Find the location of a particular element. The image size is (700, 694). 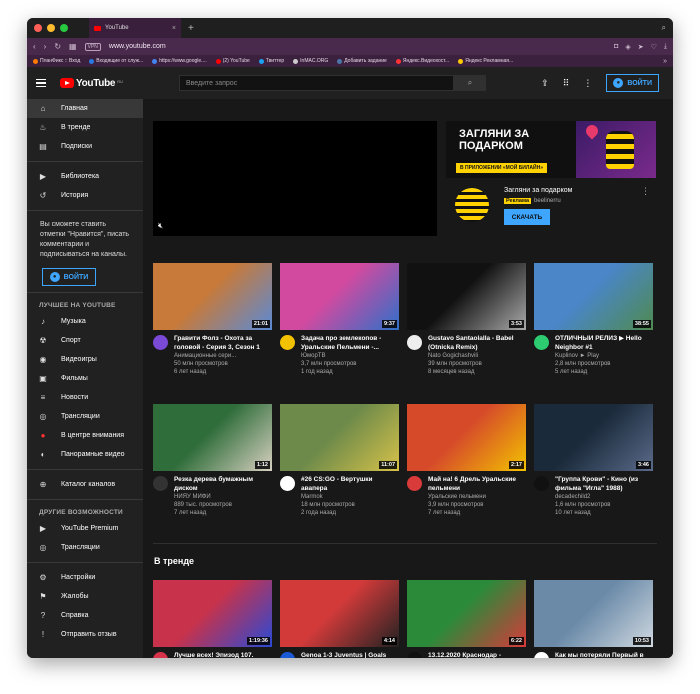

video-thumbnail: 10:53 is located at coordinates (593, 613).